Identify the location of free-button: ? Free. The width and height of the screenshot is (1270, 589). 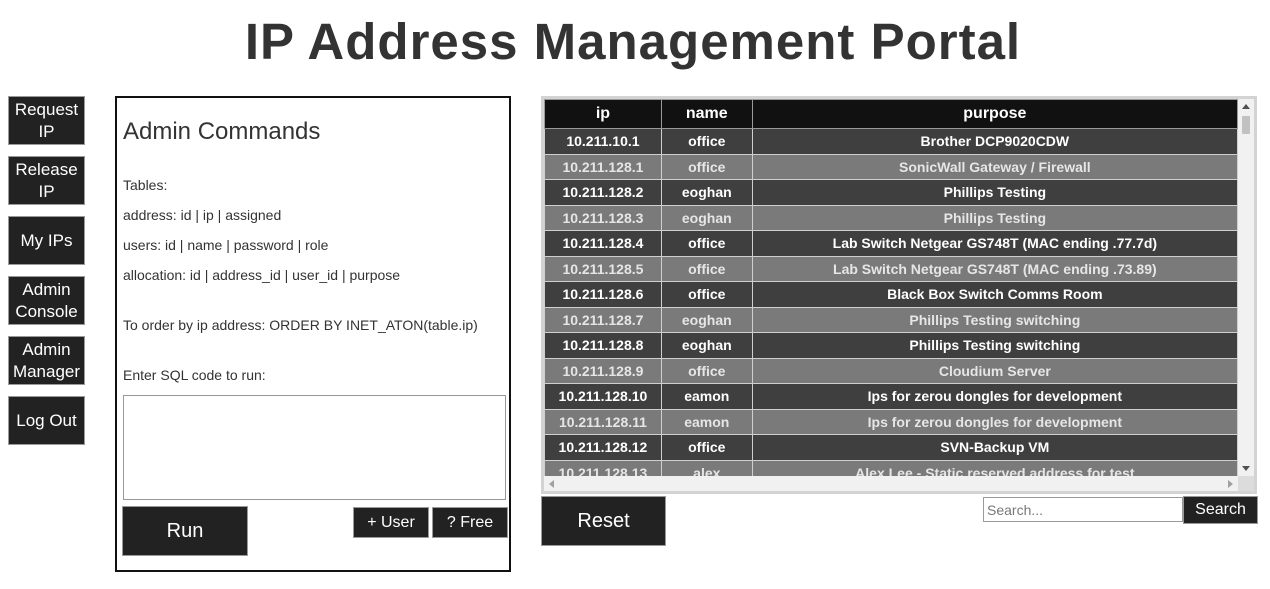
(470, 522).